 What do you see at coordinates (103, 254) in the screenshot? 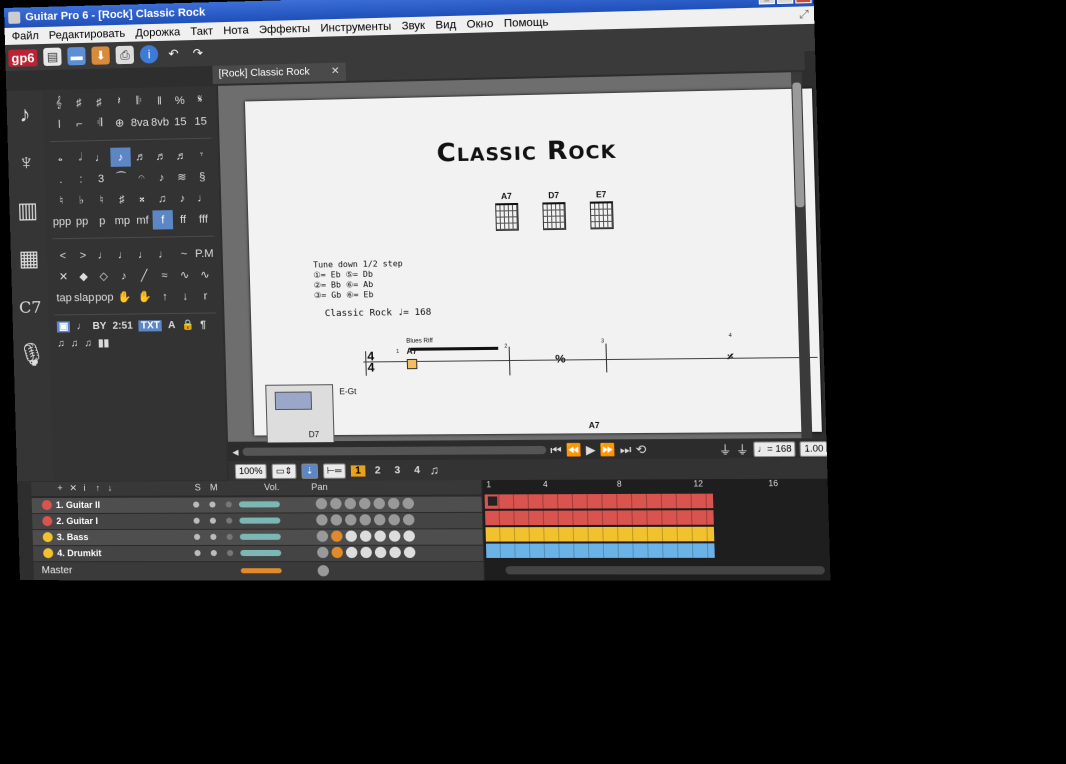
I see `accent-icon: ♩` at bounding box center [103, 254].